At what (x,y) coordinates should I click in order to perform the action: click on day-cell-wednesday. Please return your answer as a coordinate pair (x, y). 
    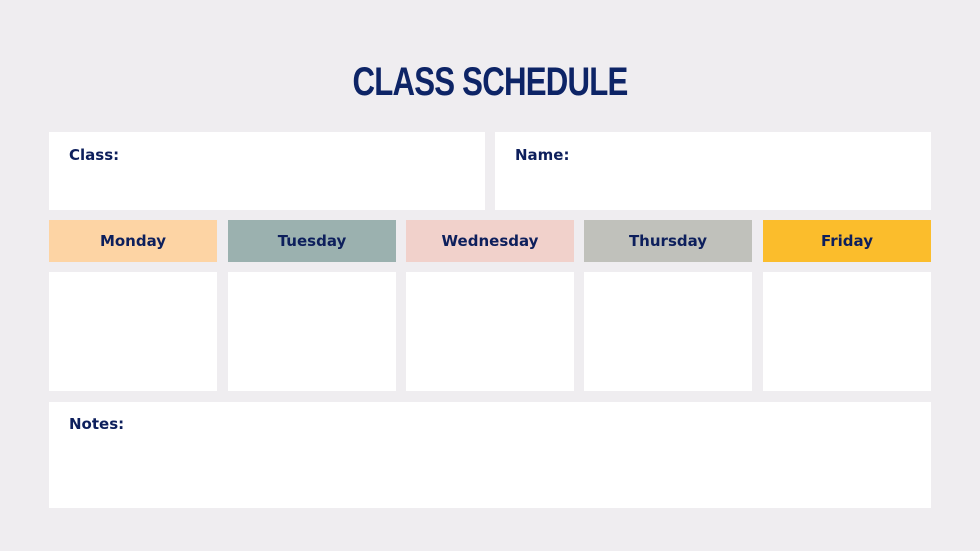
    Looking at the image, I should click on (490, 331).